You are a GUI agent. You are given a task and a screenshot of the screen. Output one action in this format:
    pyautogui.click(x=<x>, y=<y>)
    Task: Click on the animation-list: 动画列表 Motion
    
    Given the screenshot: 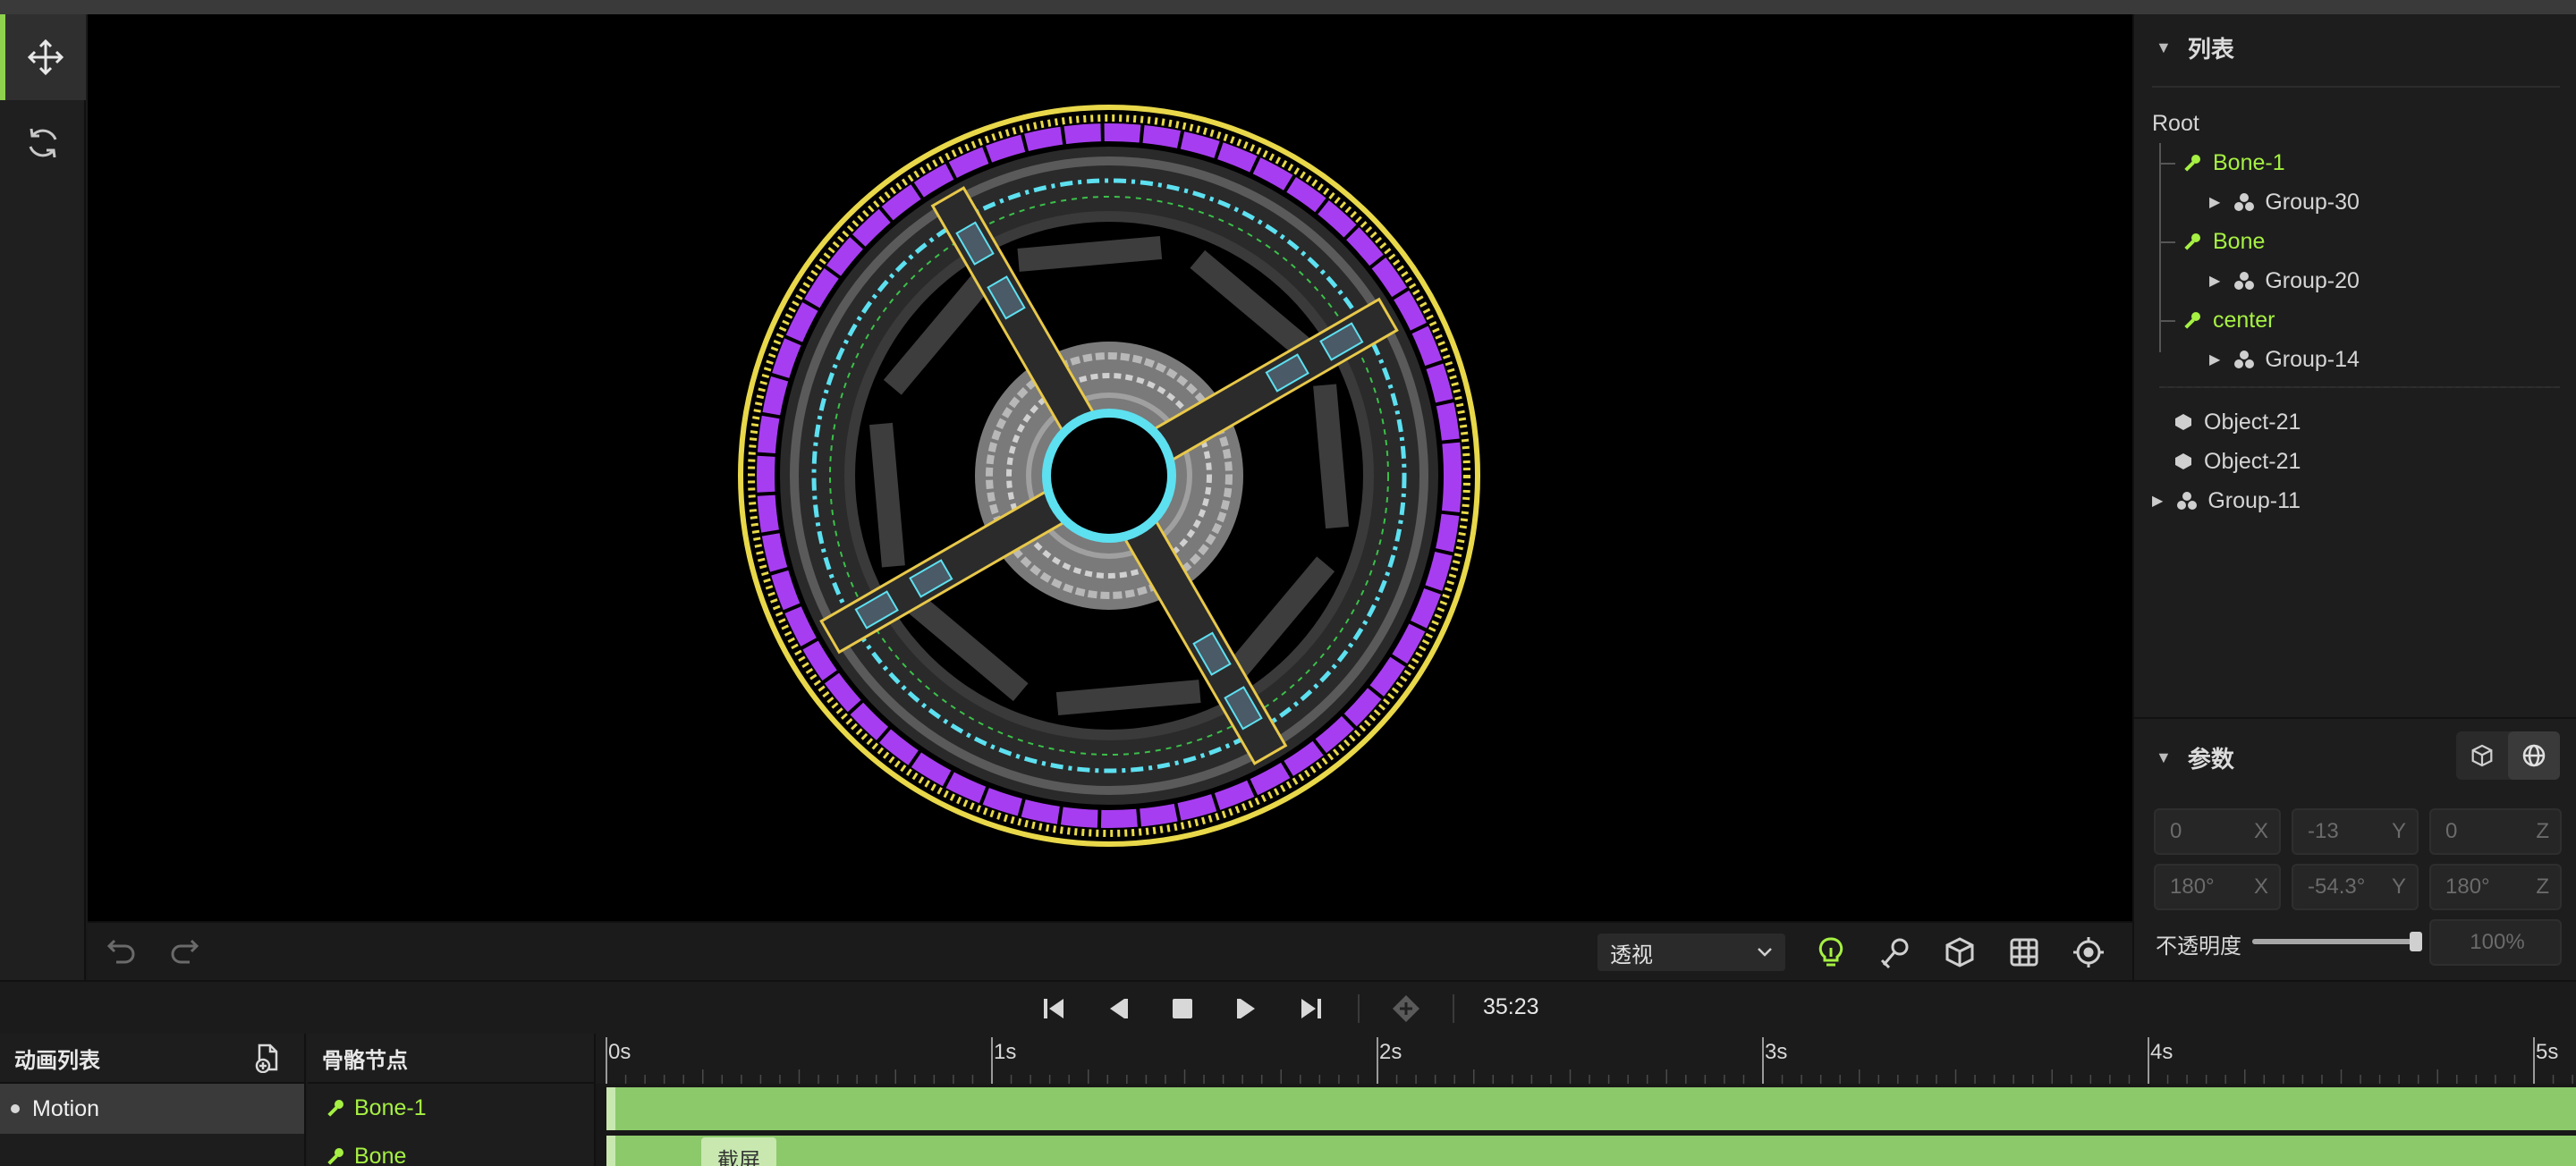 What is the action you would take?
    pyautogui.click(x=153, y=1100)
    